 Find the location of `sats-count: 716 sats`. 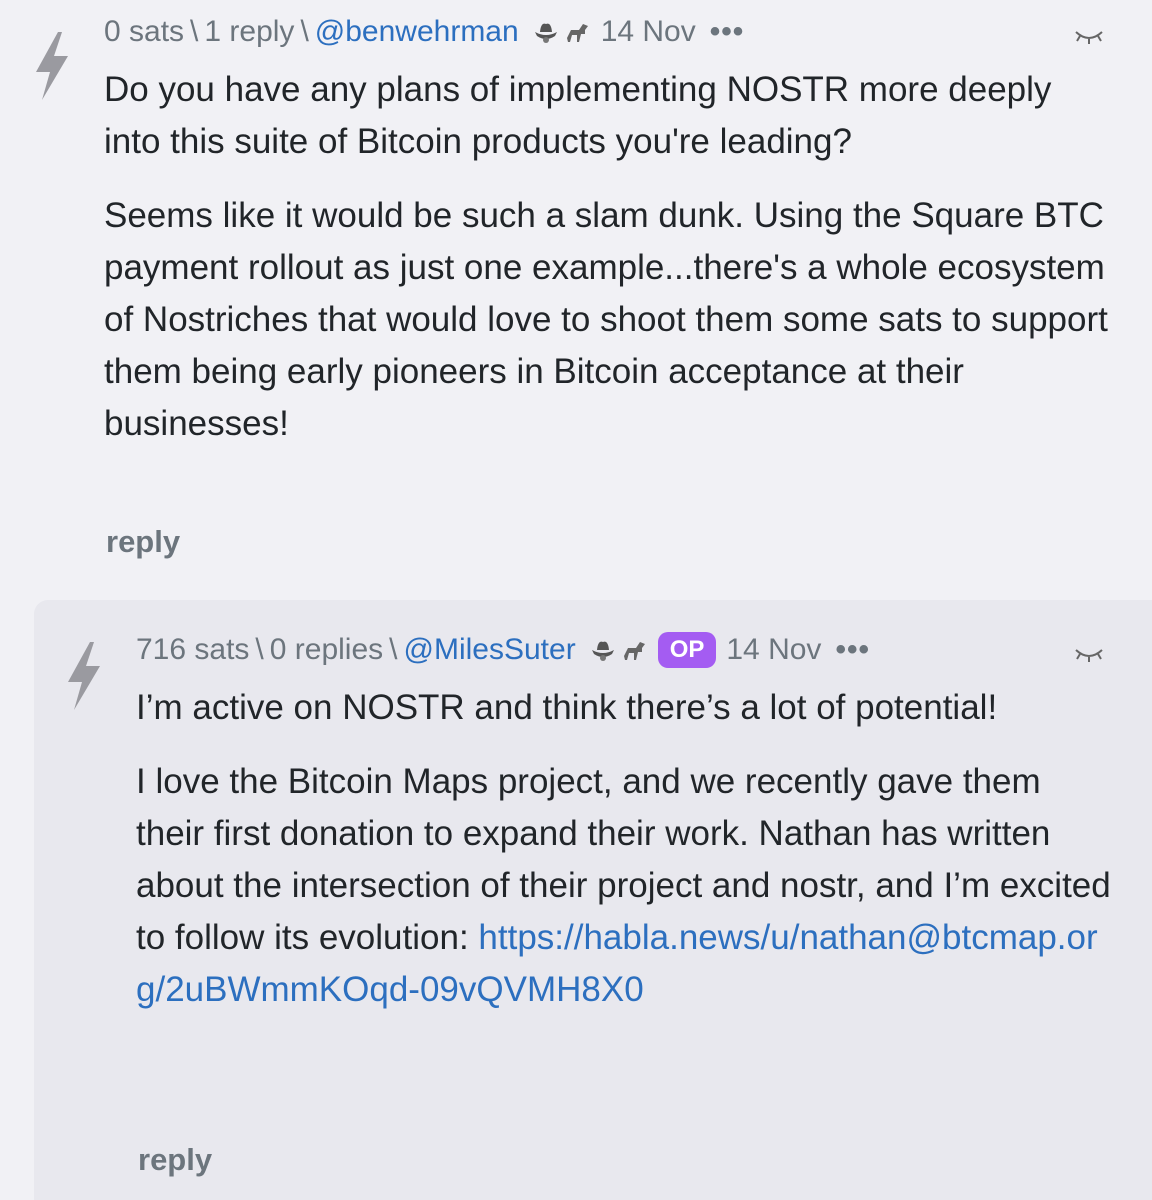

sats-count: 716 sats is located at coordinates (192, 650).